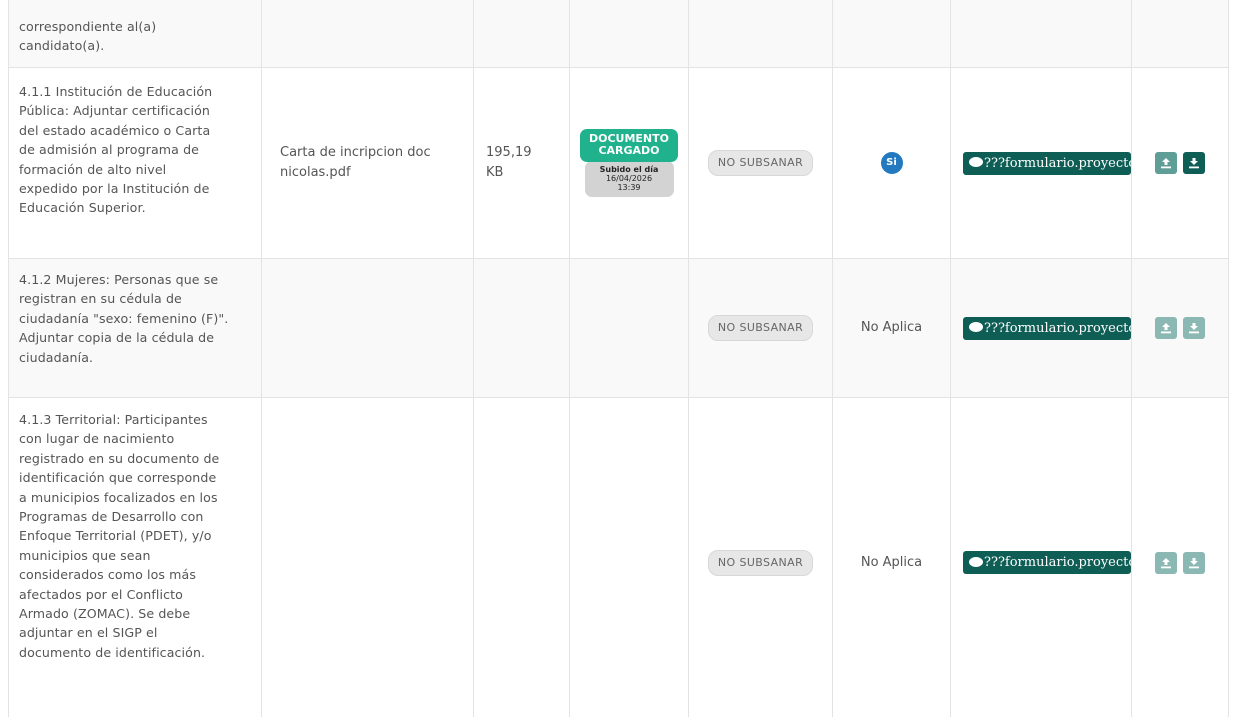 Image resolution: width=1235 pixels, height=717 pixels. Describe the element at coordinates (355, 152) in the screenshot. I see `file-name: Carta de incripcion doc` at that location.